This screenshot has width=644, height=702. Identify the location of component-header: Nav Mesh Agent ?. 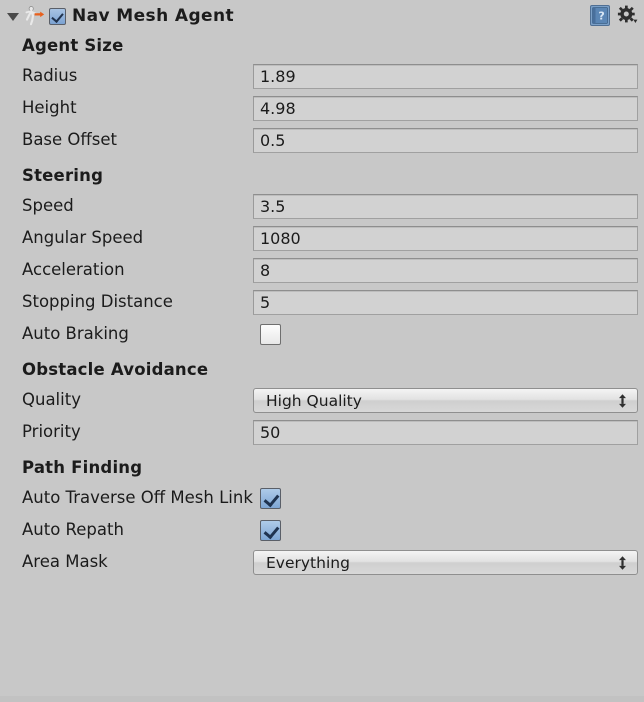
(322, 16).